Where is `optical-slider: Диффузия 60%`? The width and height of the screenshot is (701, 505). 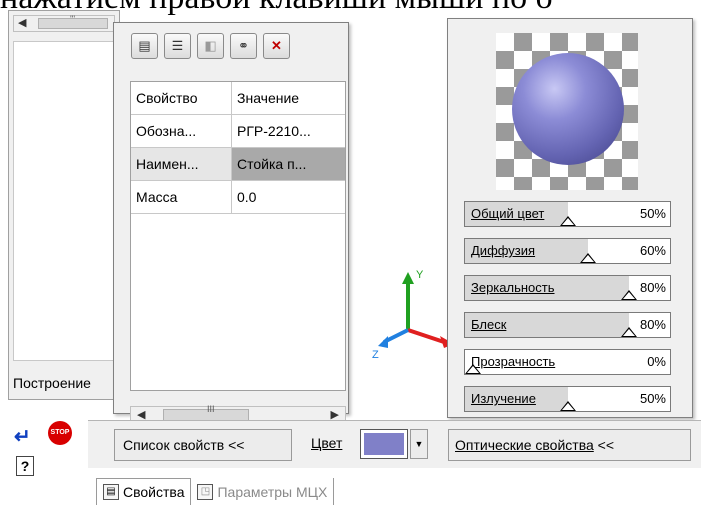
optical-slider: Диффузия 60% is located at coordinates (567, 251).